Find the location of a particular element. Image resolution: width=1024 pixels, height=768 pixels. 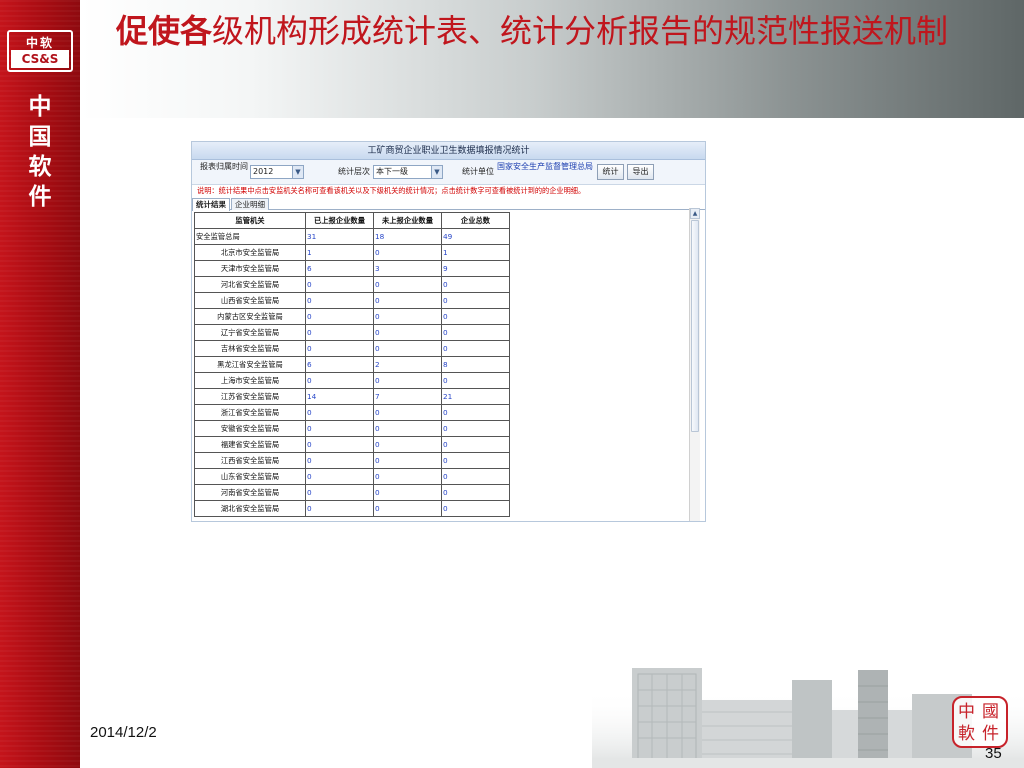

vertical-company-name: 中 国 软 件 is located at coordinates (40, 152).